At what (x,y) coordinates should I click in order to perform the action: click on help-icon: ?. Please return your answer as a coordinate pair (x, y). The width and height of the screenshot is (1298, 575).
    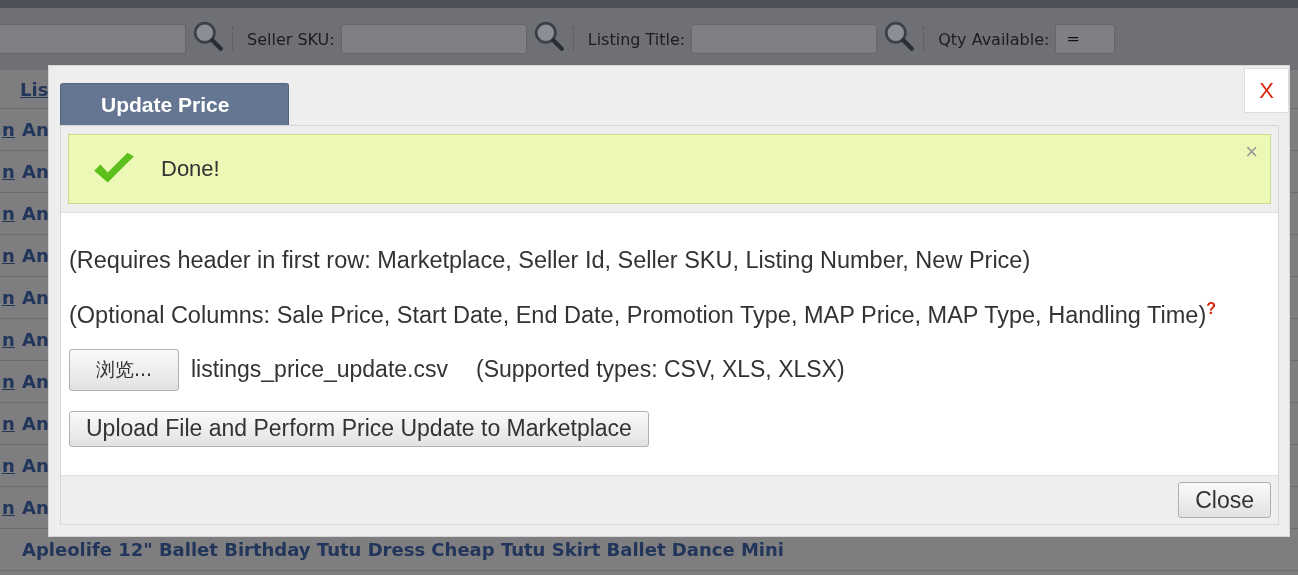
    Looking at the image, I should click on (1211, 308).